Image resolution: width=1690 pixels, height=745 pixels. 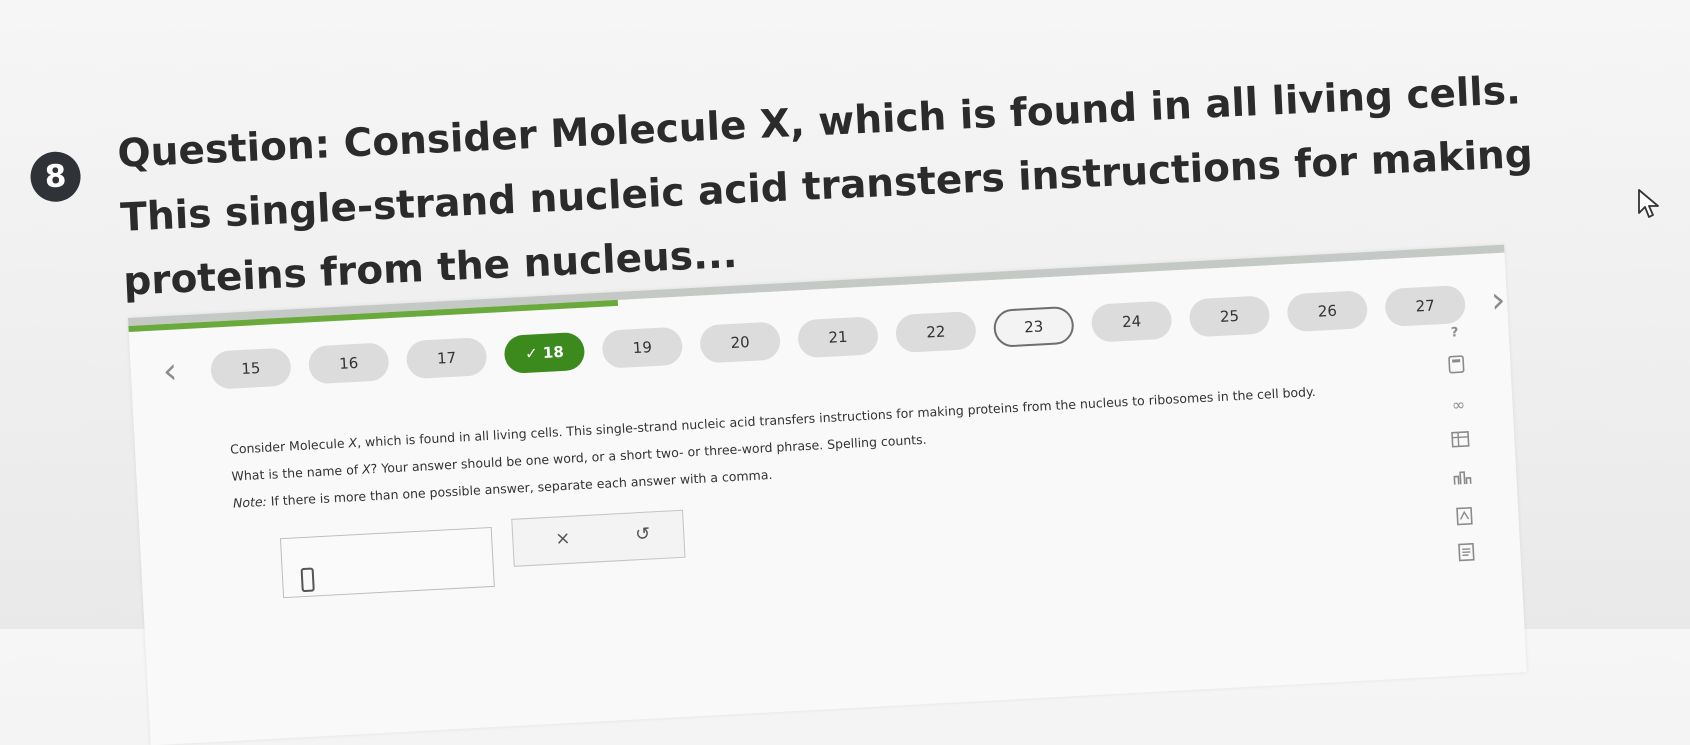 I want to click on answer-input, so click(x=387, y=562).